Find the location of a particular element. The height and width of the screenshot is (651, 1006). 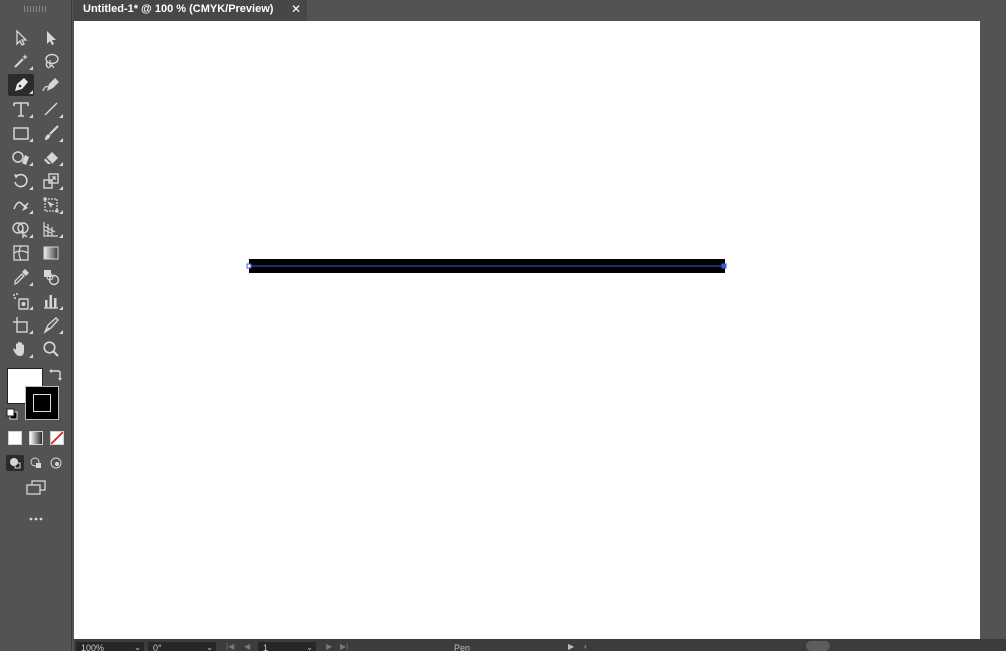

rotation-value: 0° is located at coordinates (157, 647).